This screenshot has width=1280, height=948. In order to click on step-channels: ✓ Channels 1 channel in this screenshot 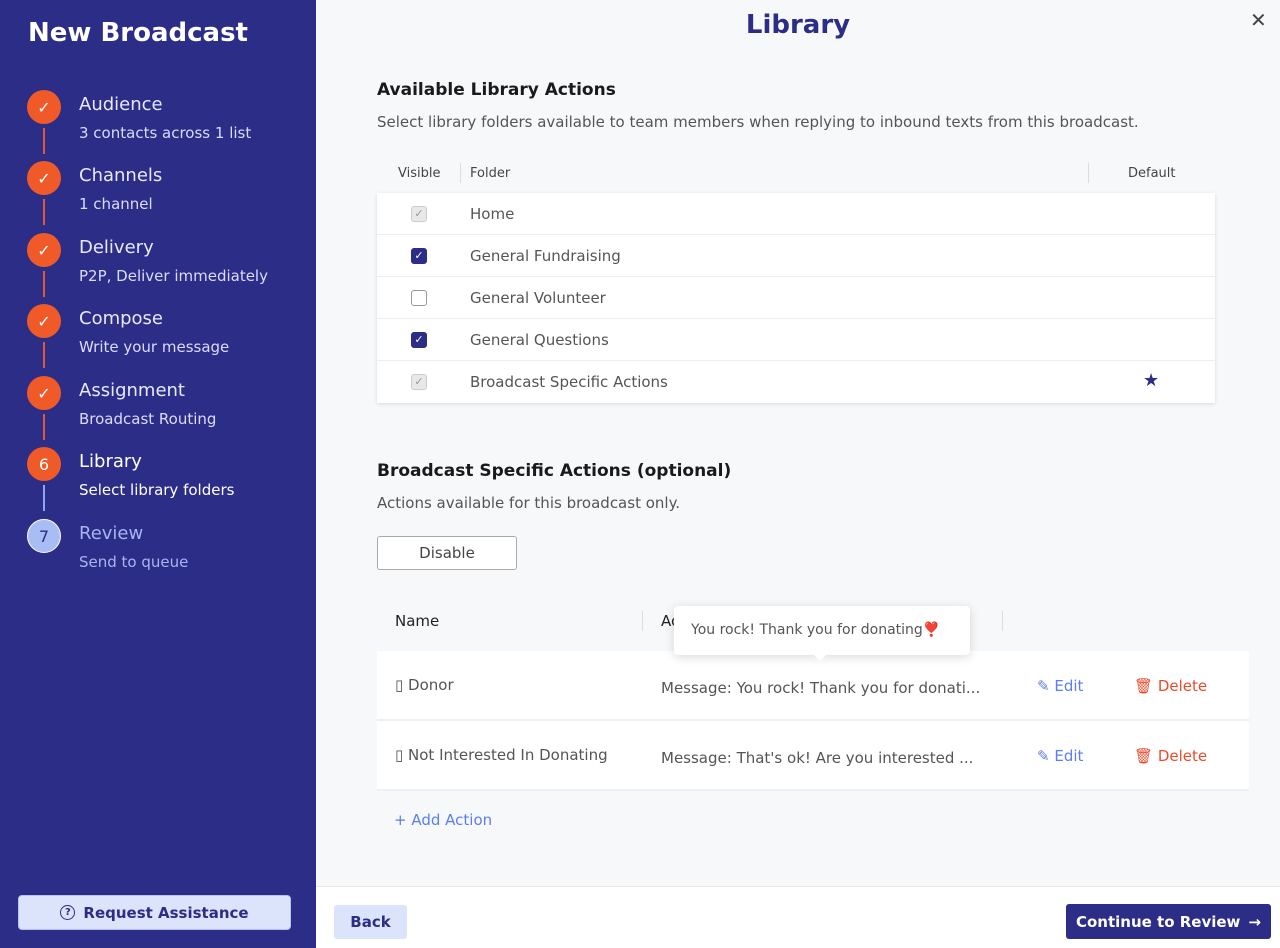, I will do `click(167, 197)`.